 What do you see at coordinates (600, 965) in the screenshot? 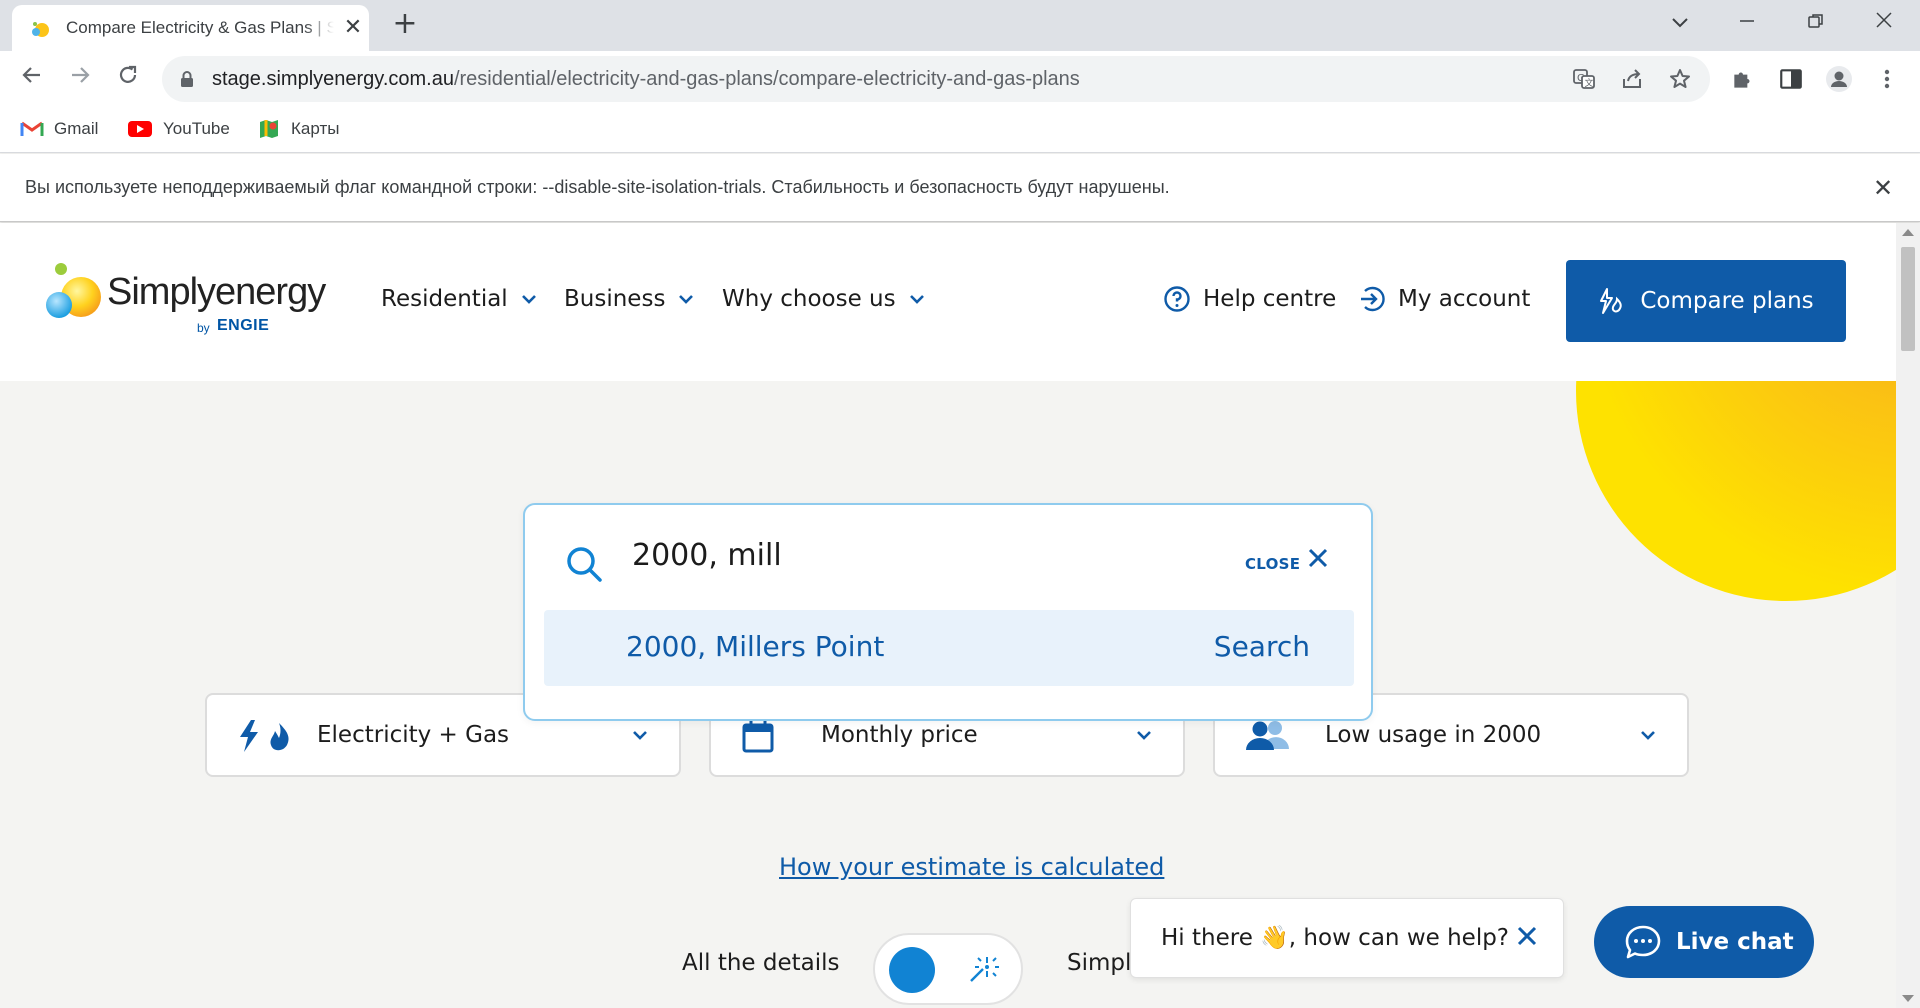
I see `detail-toggle-row: All the details Simpli` at bounding box center [600, 965].